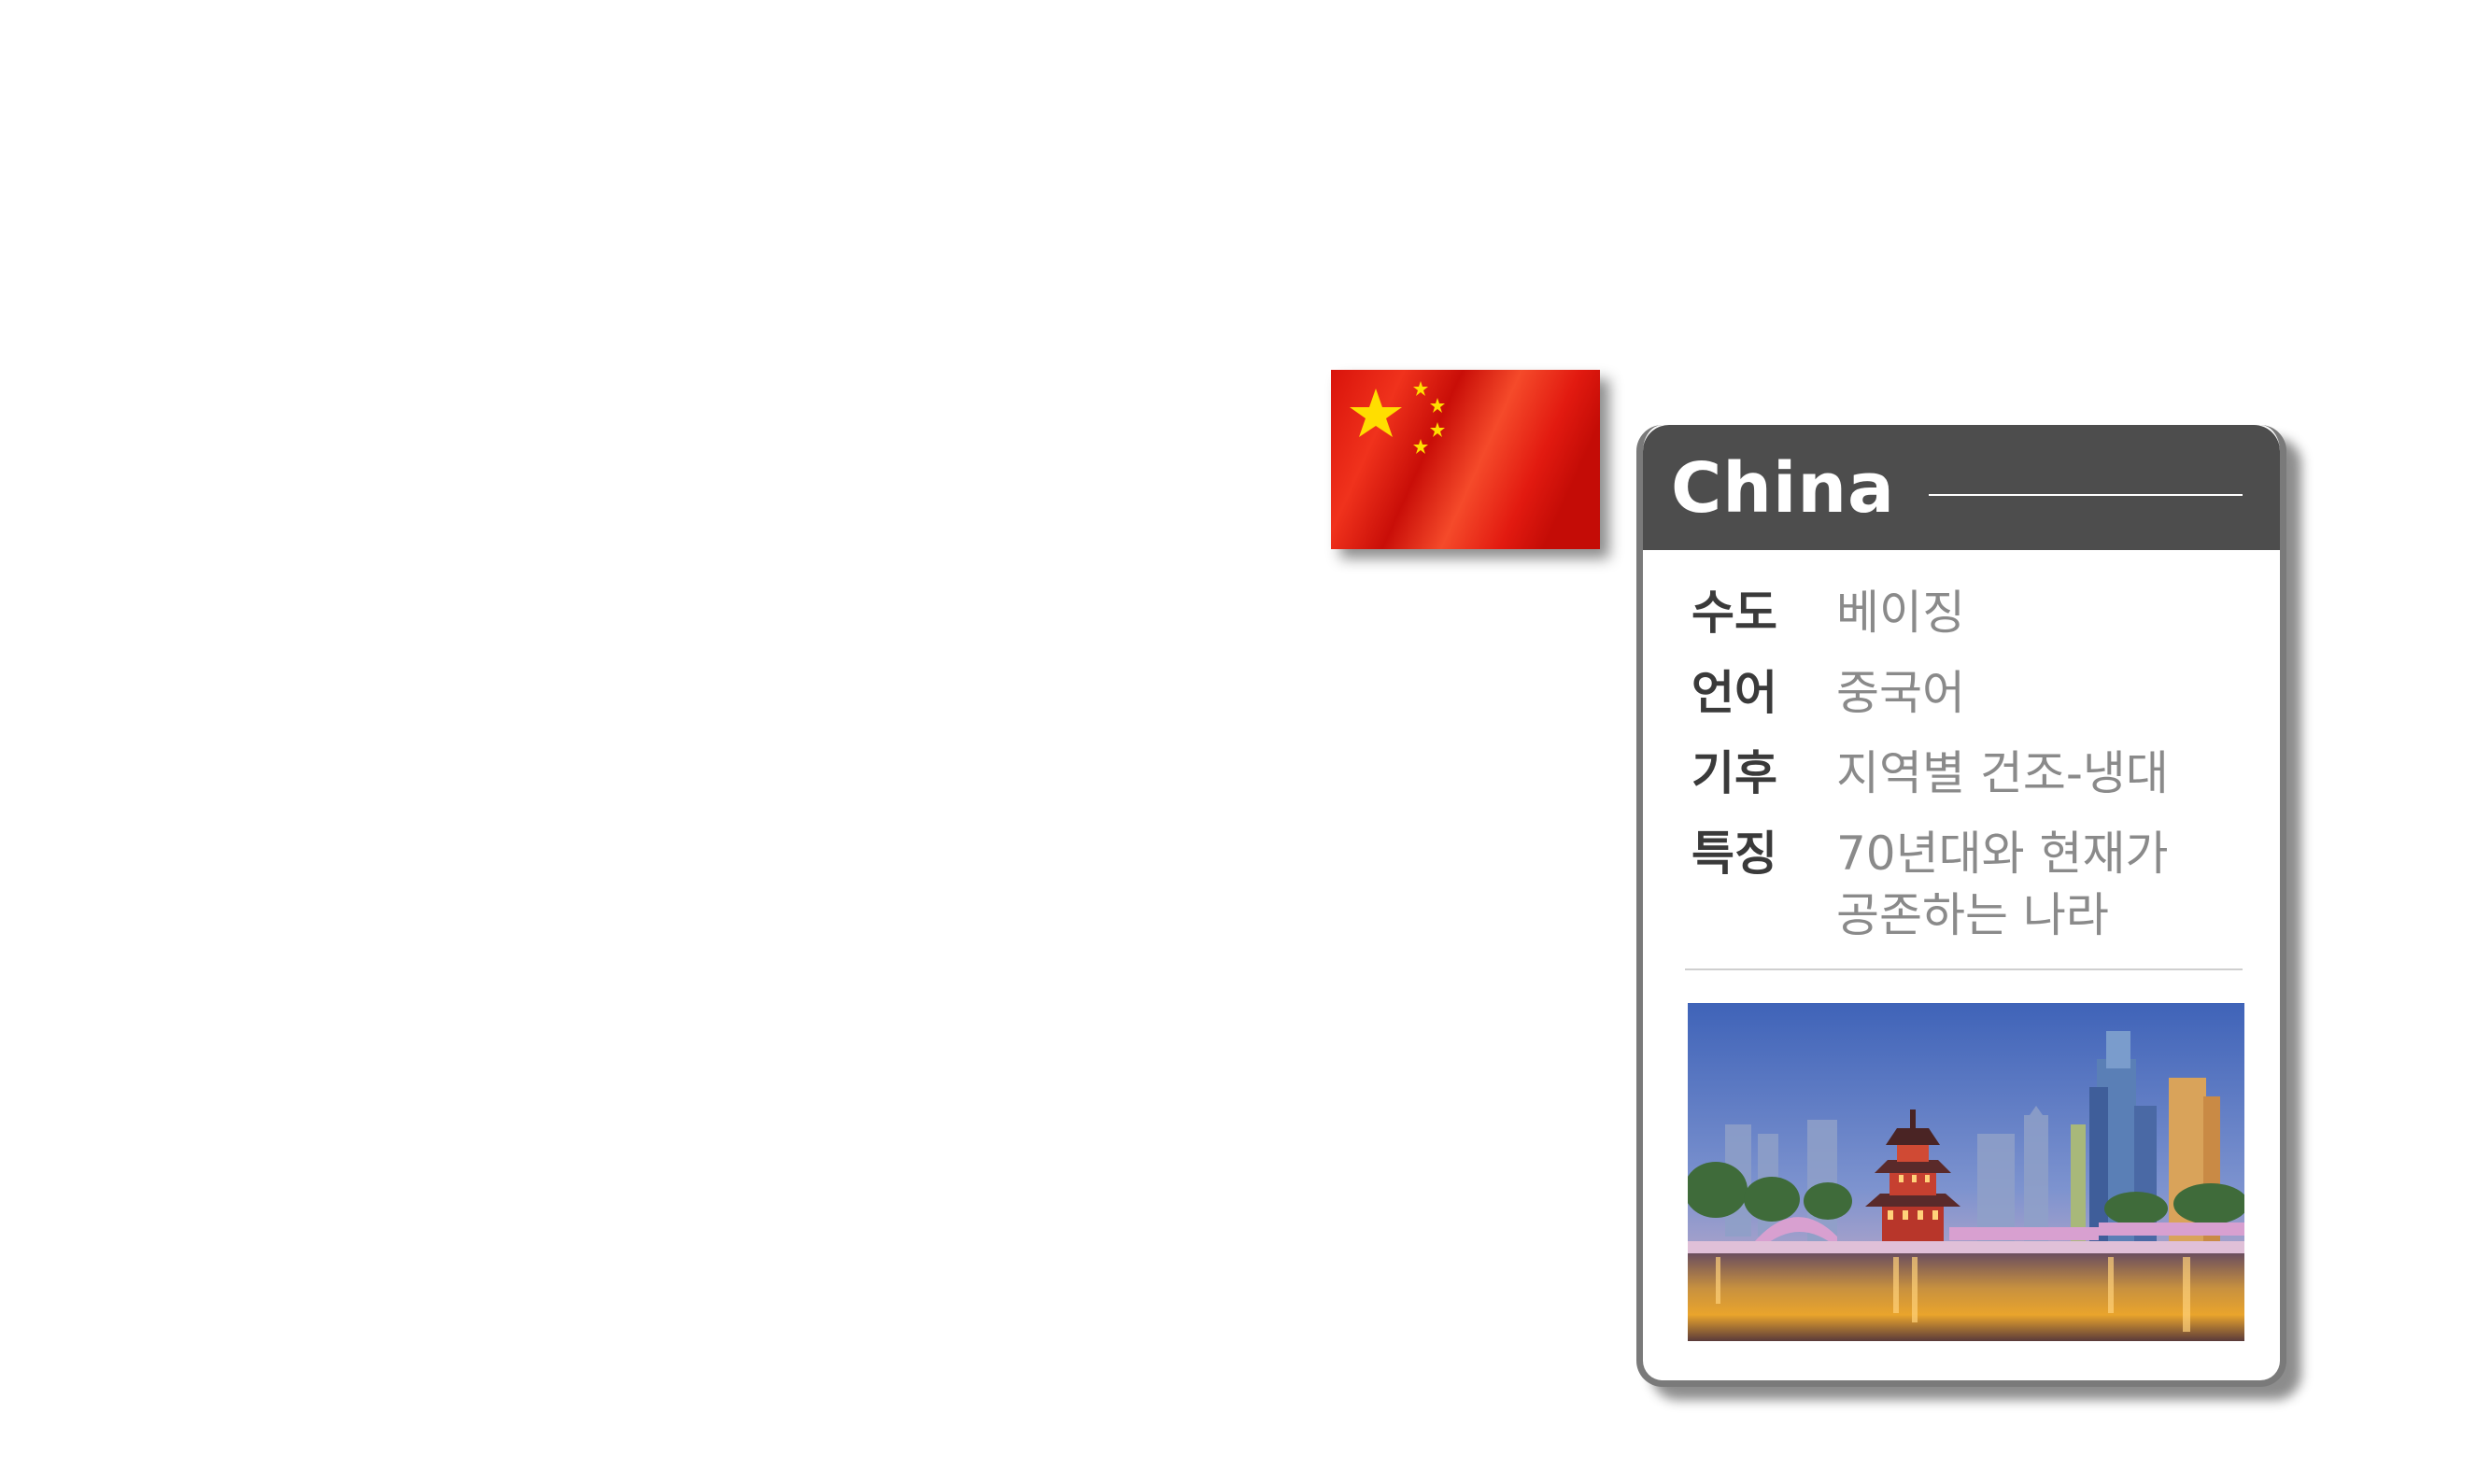 The height and width of the screenshot is (1484, 2491). I want to click on card-header: China, so click(1961, 487).